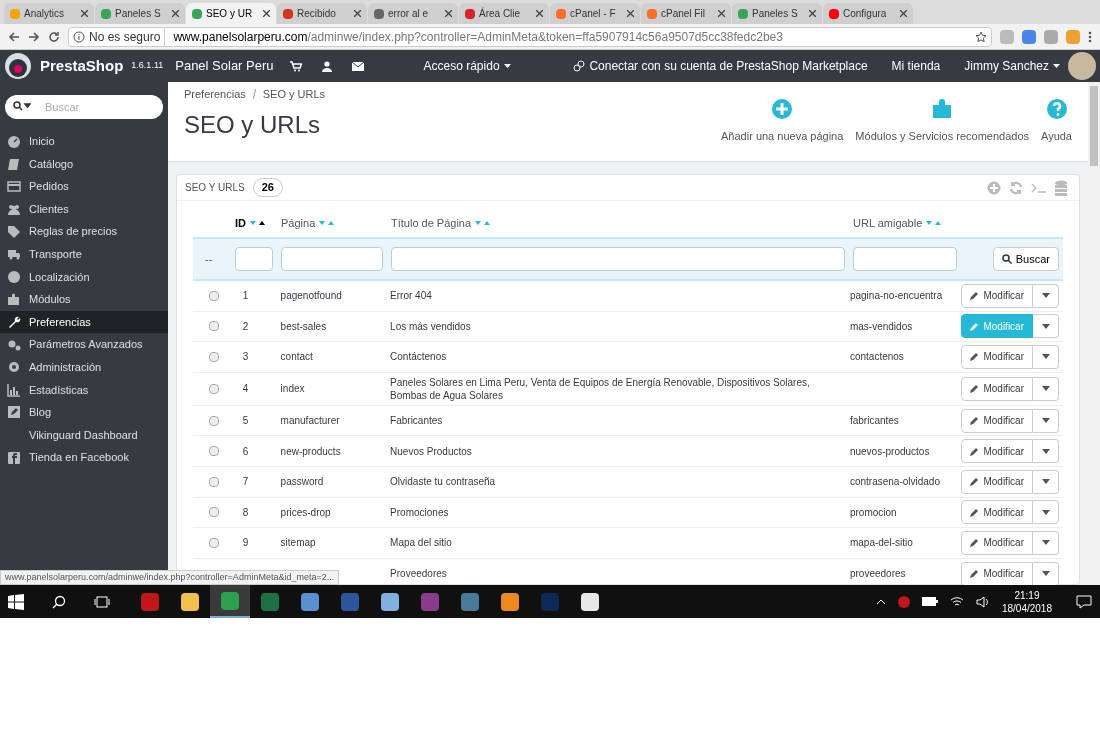 This screenshot has width=1100, height=738. Describe the element at coordinates (728, 66) in the screenshot. I see `marketplace-link: Conectar con su cuenta de PrestaShop Marketplace` at that location.